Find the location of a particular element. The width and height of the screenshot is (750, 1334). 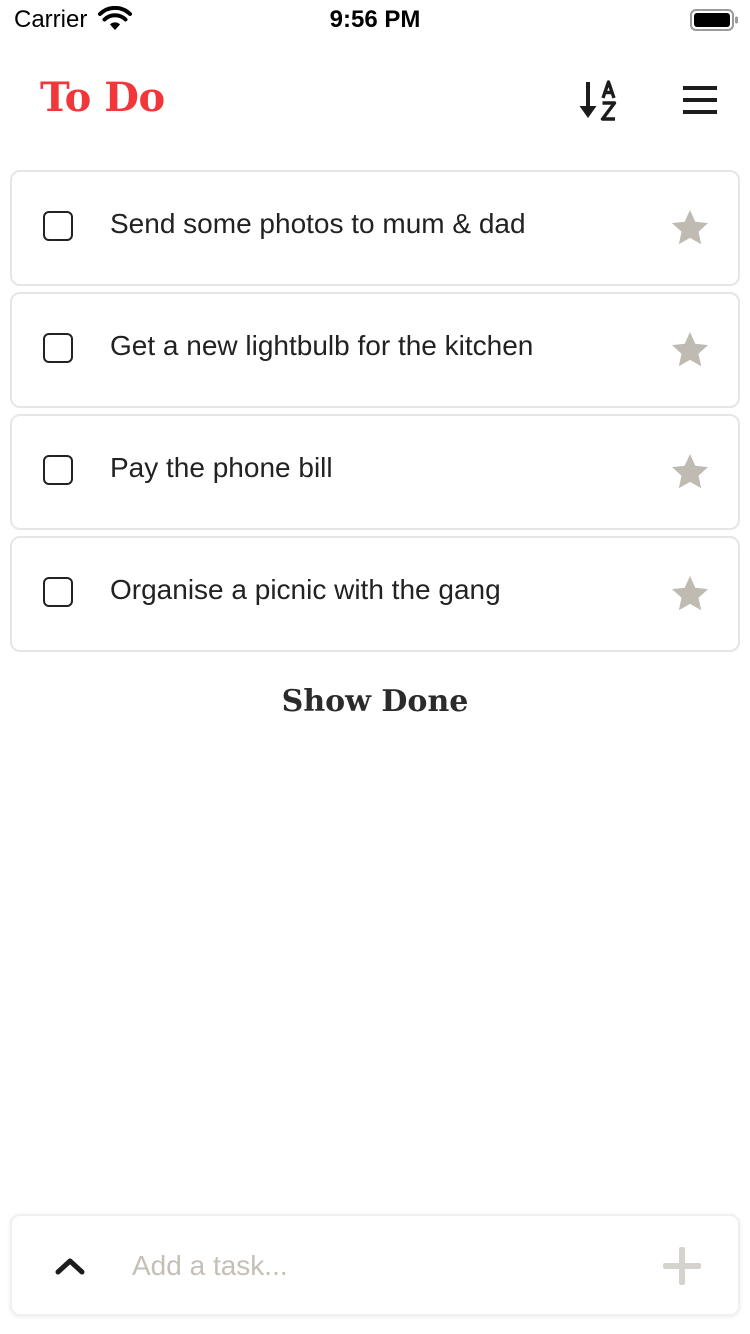

battery-icon is located at coordinates (714, 20).